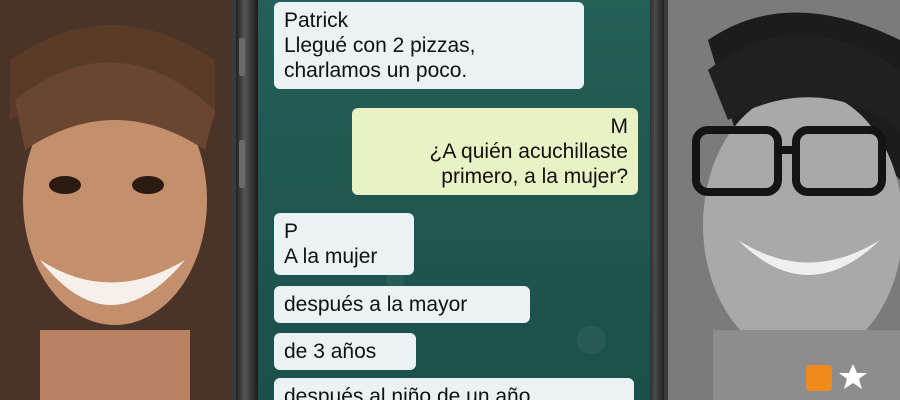 Image resolution: width=900 pixels, height=400 pixels. What do you see at coordinates (407, 392) in the screenshot?
I see `message-text: después al niño de un año` at bounding box center [407, 392].